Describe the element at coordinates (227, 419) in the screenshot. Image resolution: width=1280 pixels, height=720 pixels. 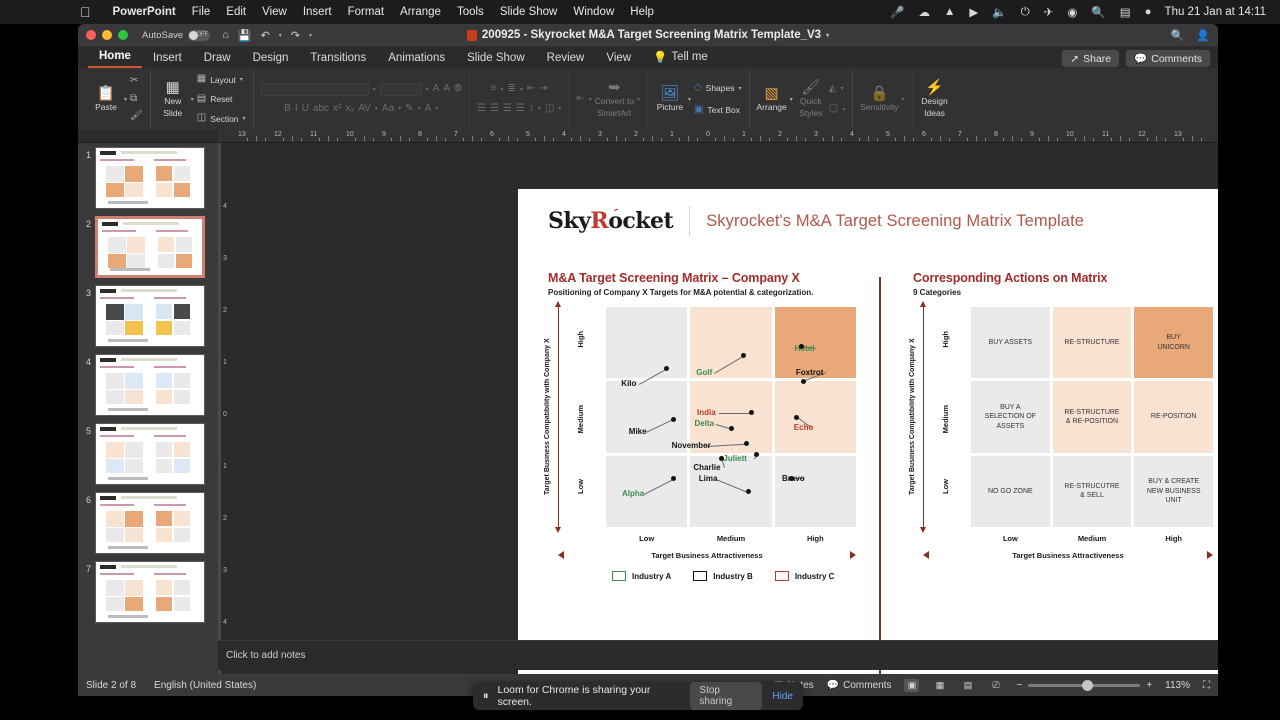
I see `vertical-ruler: 4 3 2 1 0 1 2 3 4` at that location.